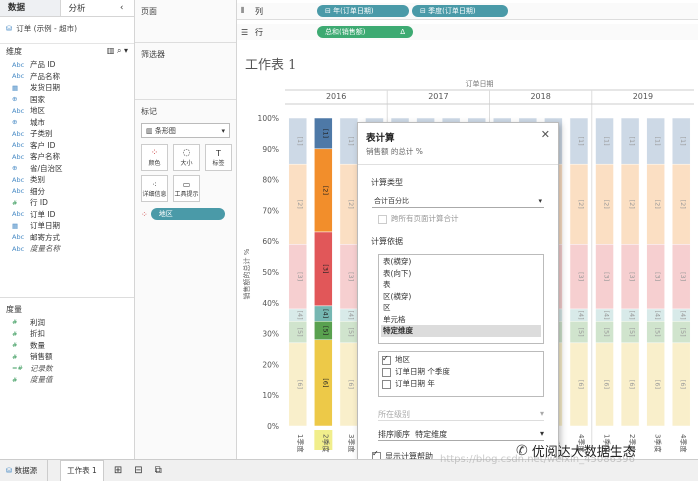  I want to click on size-button: ◌ 大小, so click(186, 157).